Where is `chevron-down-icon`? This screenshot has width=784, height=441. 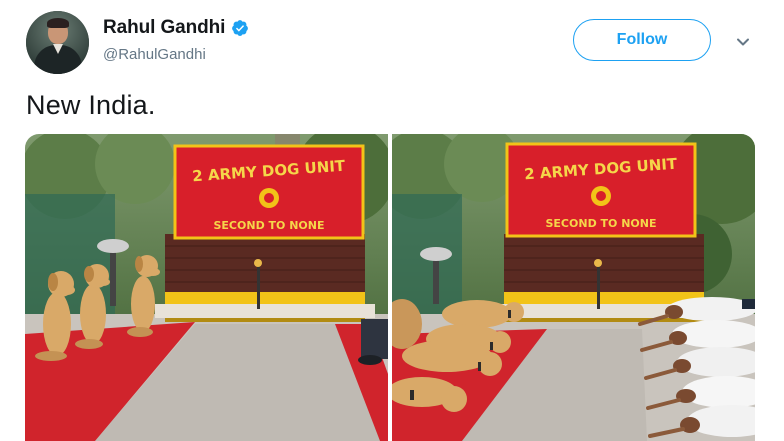
chevron-down-icon is located at coordinates (743, 42).